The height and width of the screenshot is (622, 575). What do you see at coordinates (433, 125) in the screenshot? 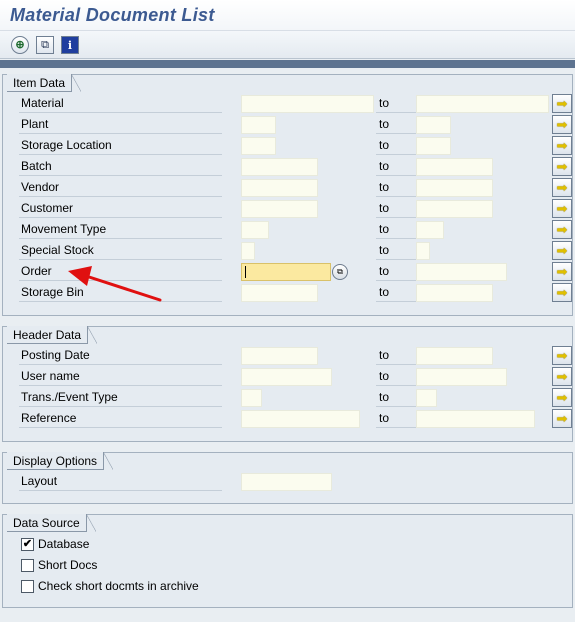
I see `plant-high-input` at bounding box center [433, 125].